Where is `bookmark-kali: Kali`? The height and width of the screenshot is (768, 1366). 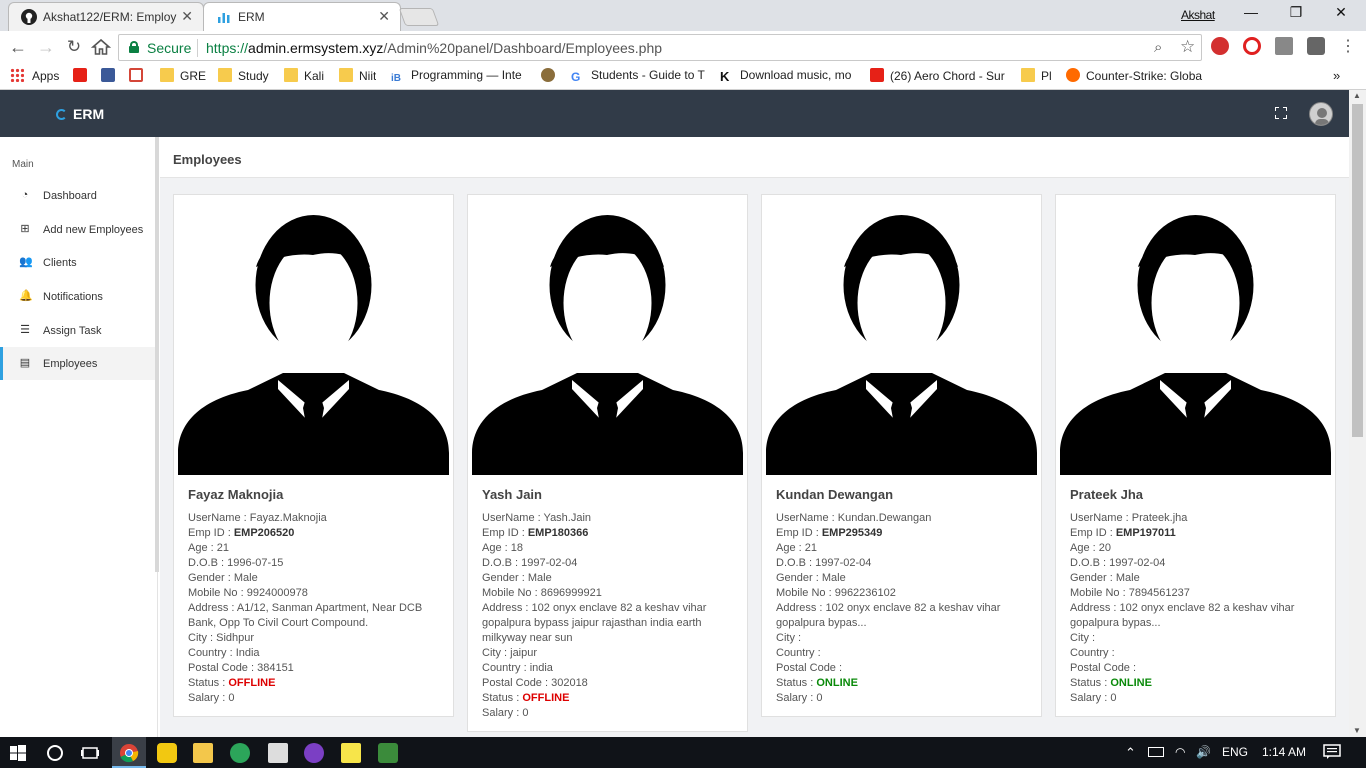 bookmark-kali: Kali is located at coordinates (304, 77).